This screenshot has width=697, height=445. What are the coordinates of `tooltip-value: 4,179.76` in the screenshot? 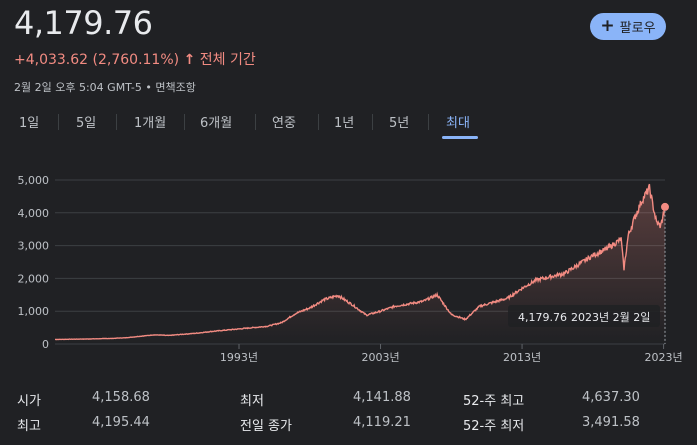 It's located at (542, 317).